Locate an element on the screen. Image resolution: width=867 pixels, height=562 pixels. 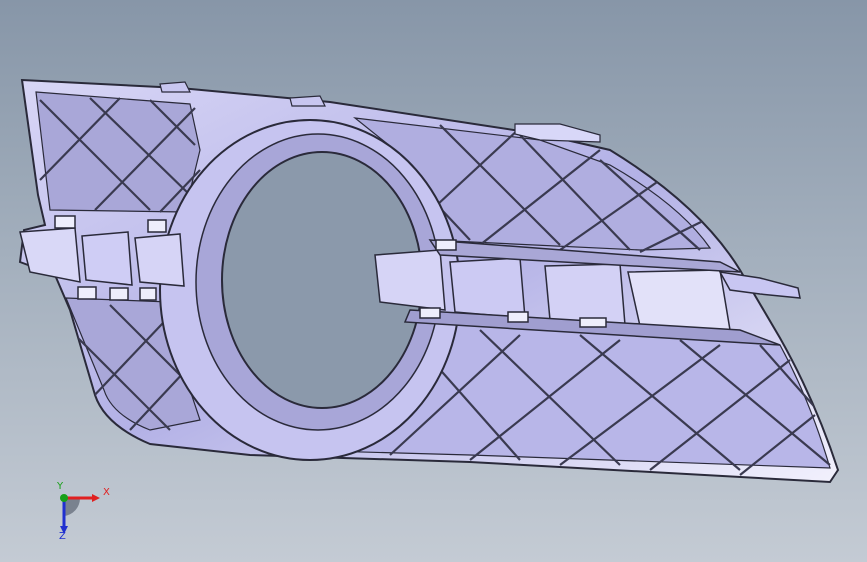
y-axis-dot is located at coordinates (64, 498).